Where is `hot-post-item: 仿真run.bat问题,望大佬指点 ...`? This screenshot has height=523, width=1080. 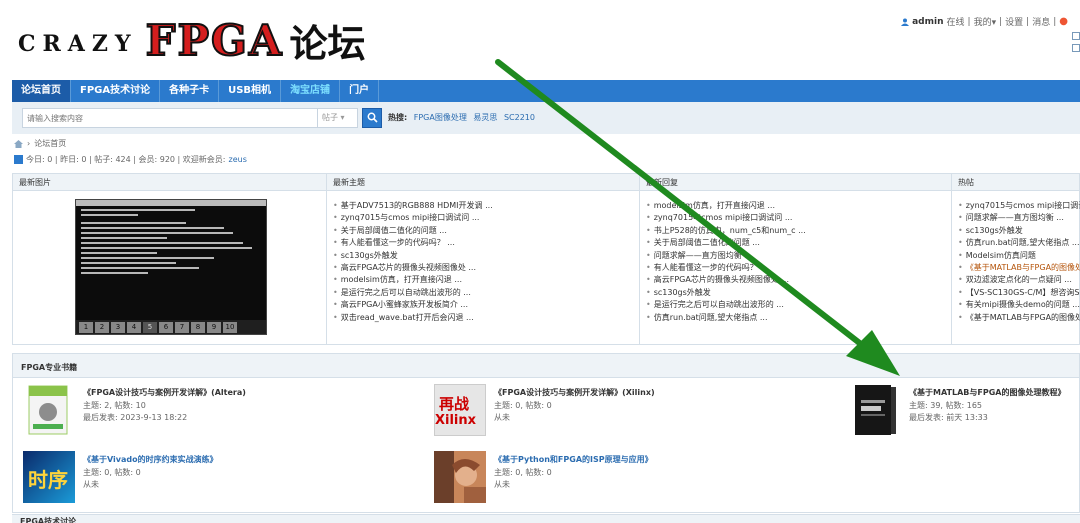 hot-post-item: 仿真run.bat问题,望大佬指点 ... is located at coordinates (1019, 243).